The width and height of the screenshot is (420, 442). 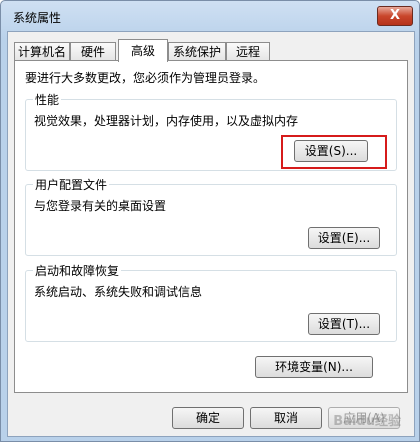 I want to click on close-button: X, so click(x=395, y=16).